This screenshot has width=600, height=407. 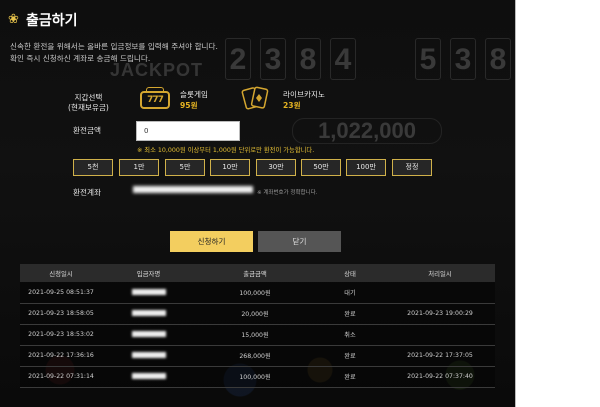 What do you see at coordinates (557, 203) in the screenshot?
I see `page-background` at bounding box center [557, 203].